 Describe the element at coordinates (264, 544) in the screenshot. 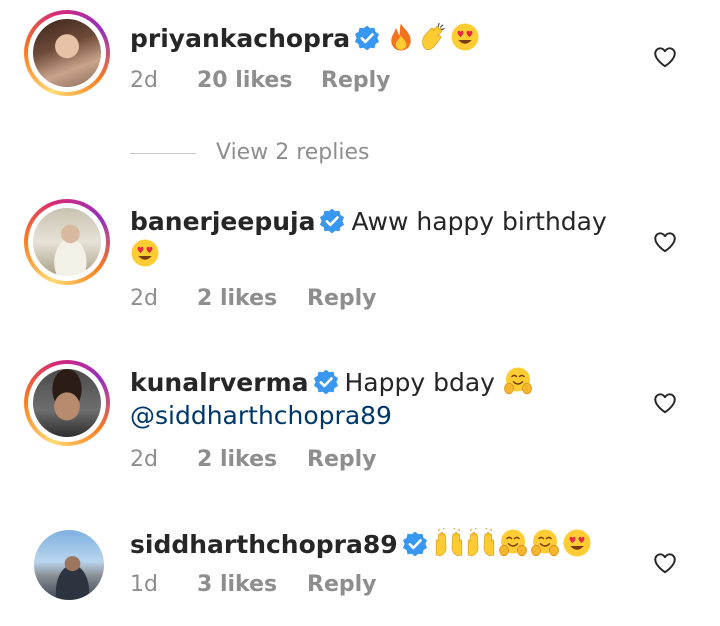

I see `username: siddharthchopra89` at that location.